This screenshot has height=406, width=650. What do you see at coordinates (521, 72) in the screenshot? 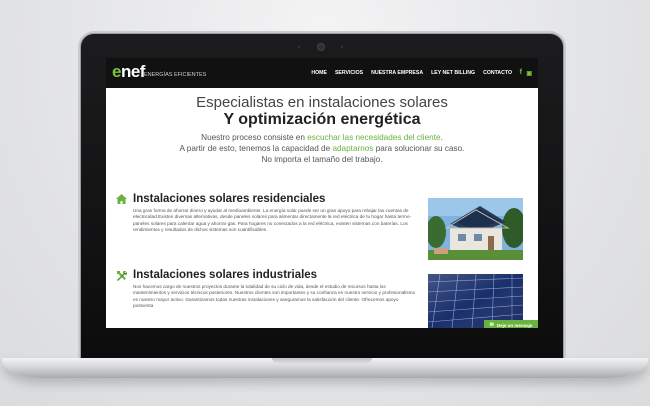
I see `facebook-icon: f` at bounding box center [521, 72].